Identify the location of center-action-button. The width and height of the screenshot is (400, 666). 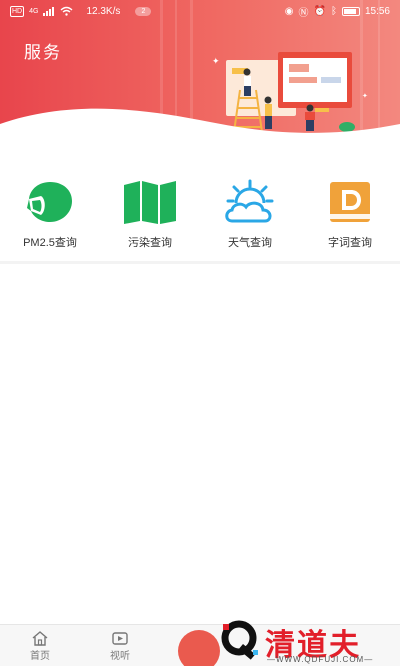
(199, 648).